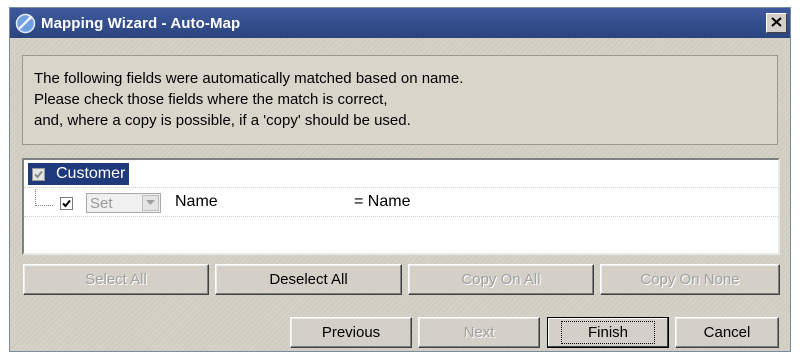 The image size is (800, 355). I want to click on close-button, so click(776, 23).